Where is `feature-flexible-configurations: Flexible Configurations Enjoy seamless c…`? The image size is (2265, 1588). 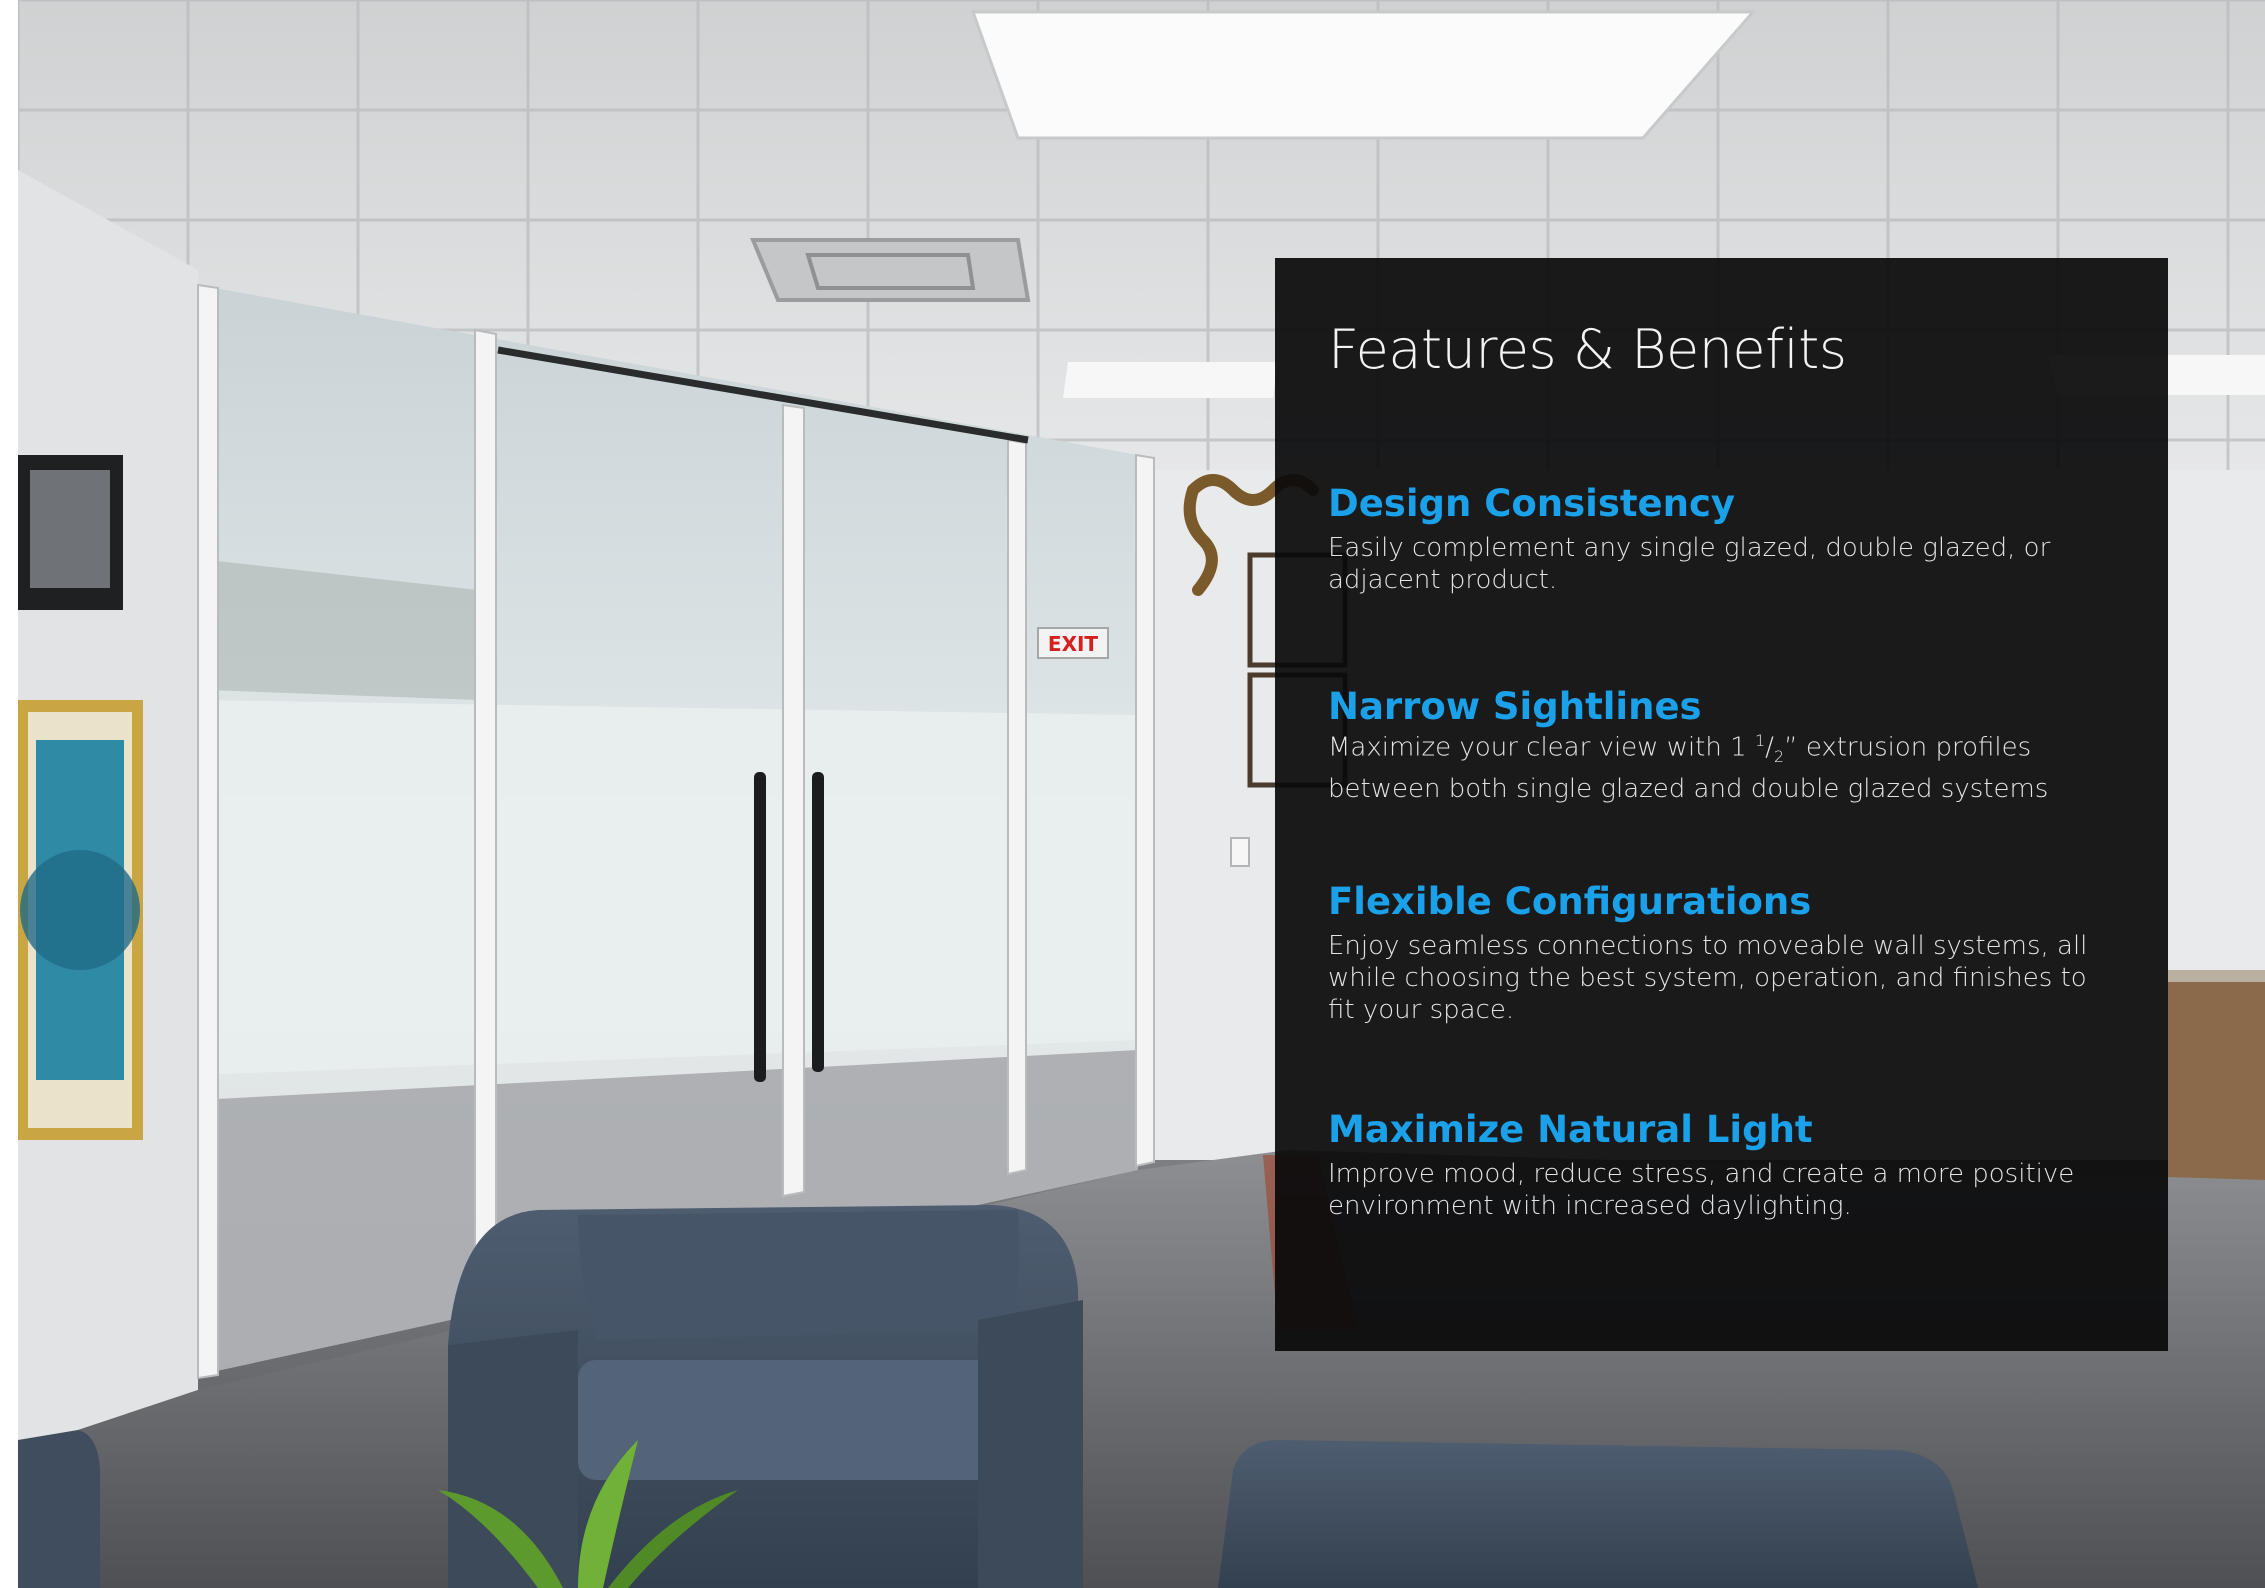 feature-flexible-configurations: Flexible Configurations Enjoy seamless c… is located at coordinates (1728, 952).